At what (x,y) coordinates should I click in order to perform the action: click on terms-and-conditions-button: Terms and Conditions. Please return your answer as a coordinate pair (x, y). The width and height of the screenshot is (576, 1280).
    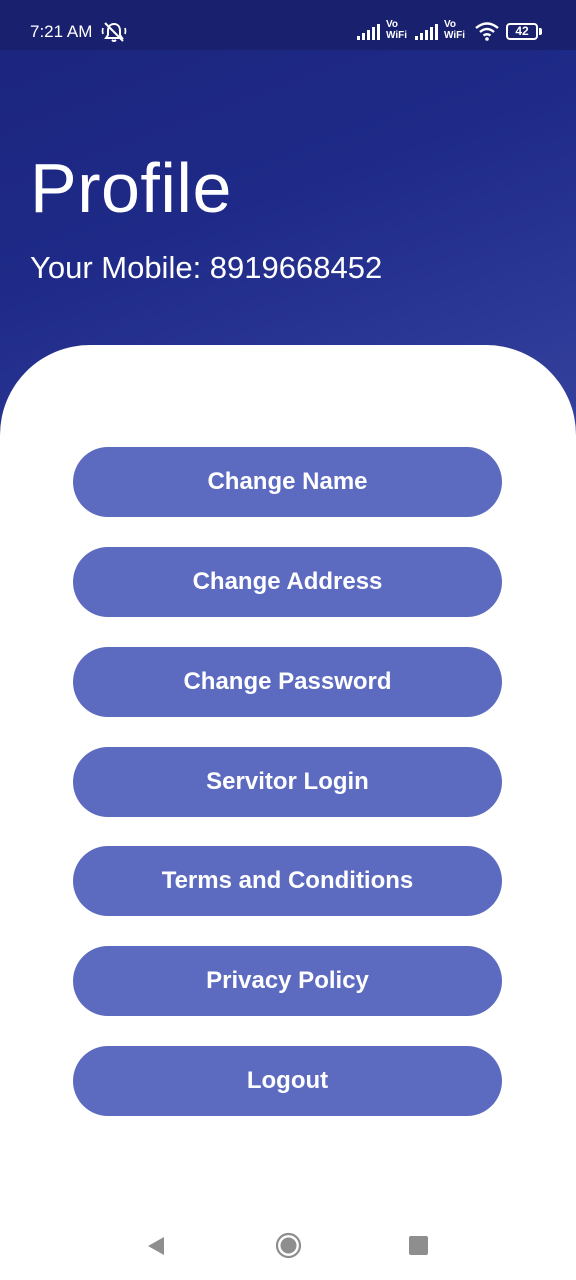
    Looking at the image, I should click on (287, 881).